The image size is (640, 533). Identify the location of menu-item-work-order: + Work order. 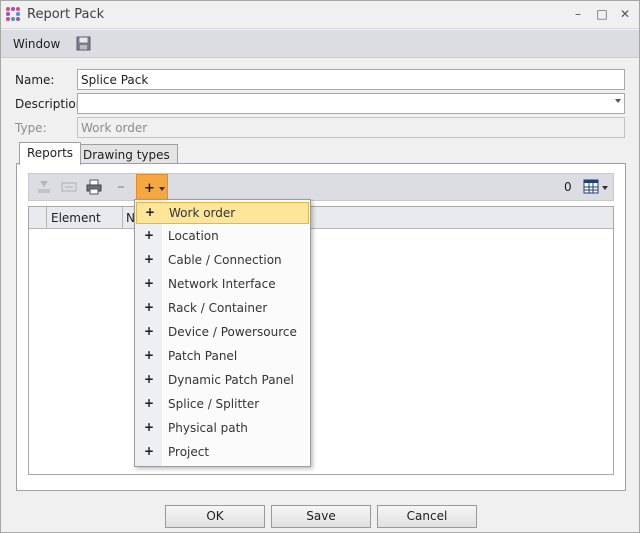
(222, 213).